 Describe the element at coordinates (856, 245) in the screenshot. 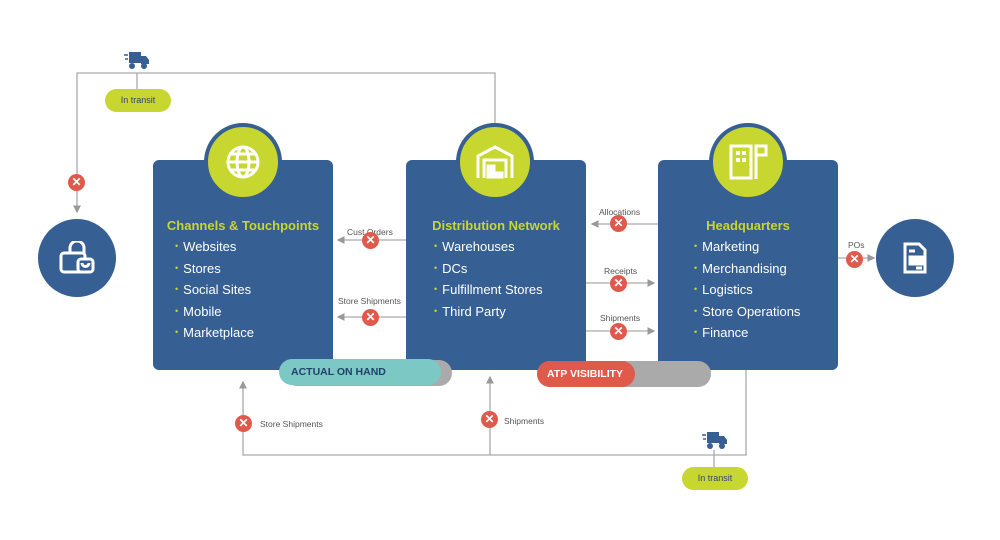

I see `flow-label: POs` at that location.